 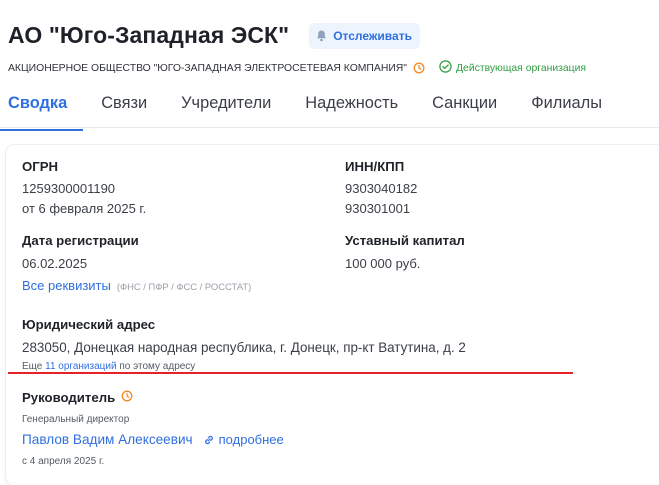 I want to click on director-name-link: Павлов Вадим Алексеевич, so click(x=107, y=439).